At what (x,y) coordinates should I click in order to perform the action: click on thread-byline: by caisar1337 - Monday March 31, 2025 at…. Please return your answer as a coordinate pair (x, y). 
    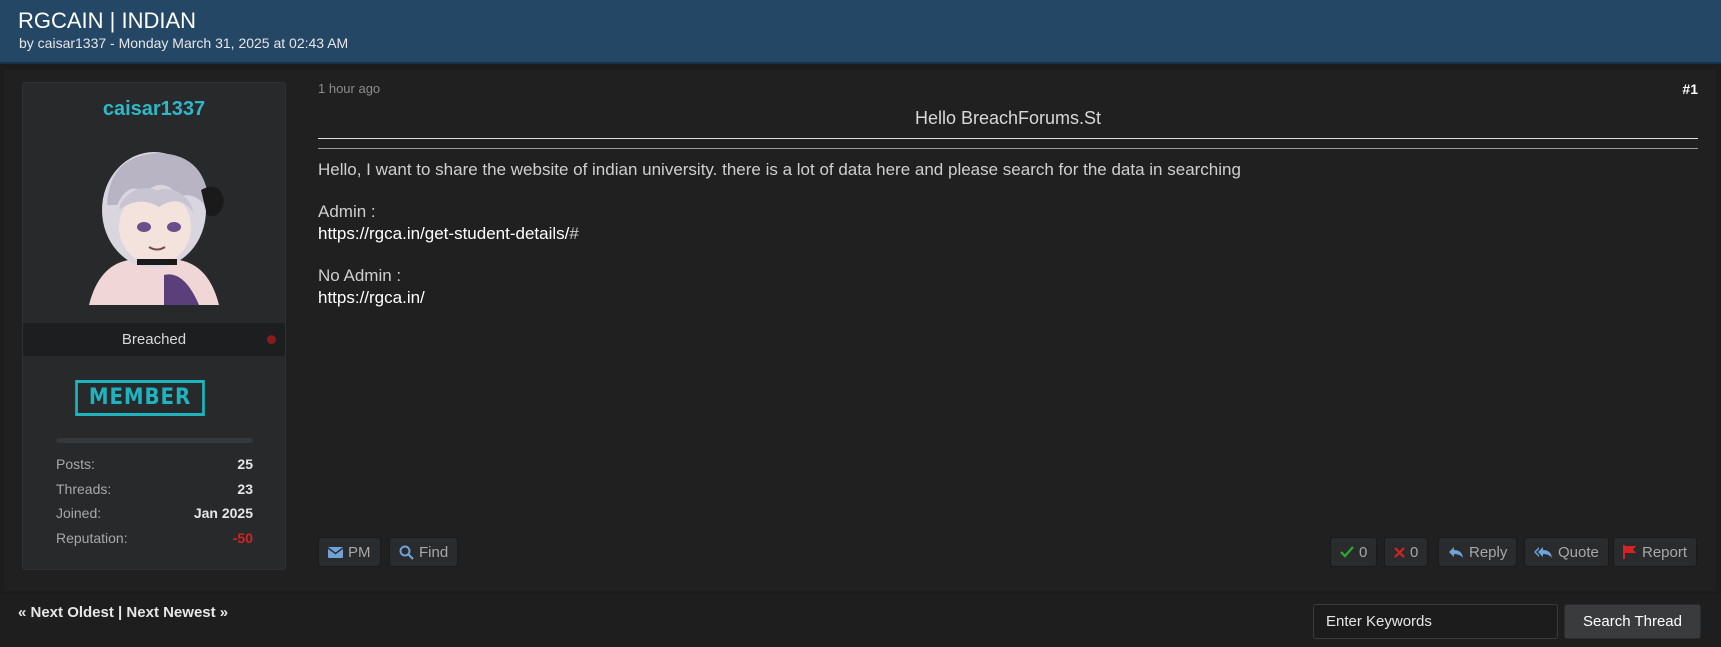
    Looking at the image, I should click on (184, 43).